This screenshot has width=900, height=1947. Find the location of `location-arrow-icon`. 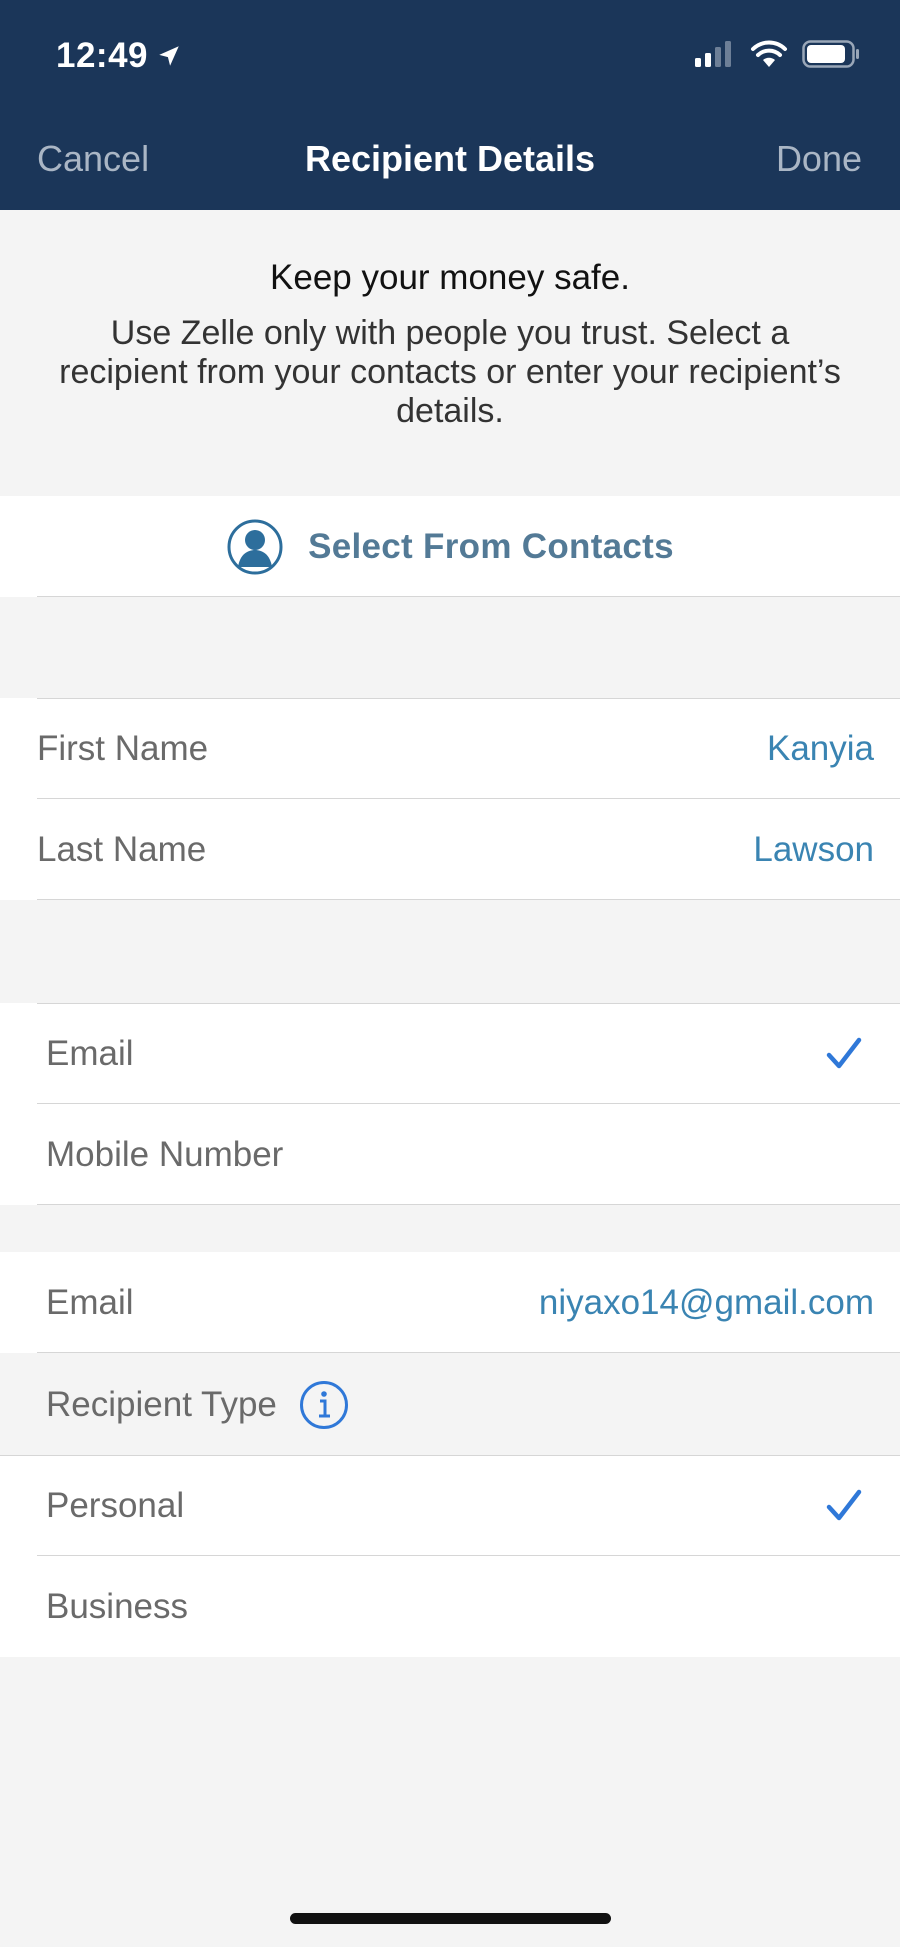

location-arrow-icon is located at coordinates (169, 56).